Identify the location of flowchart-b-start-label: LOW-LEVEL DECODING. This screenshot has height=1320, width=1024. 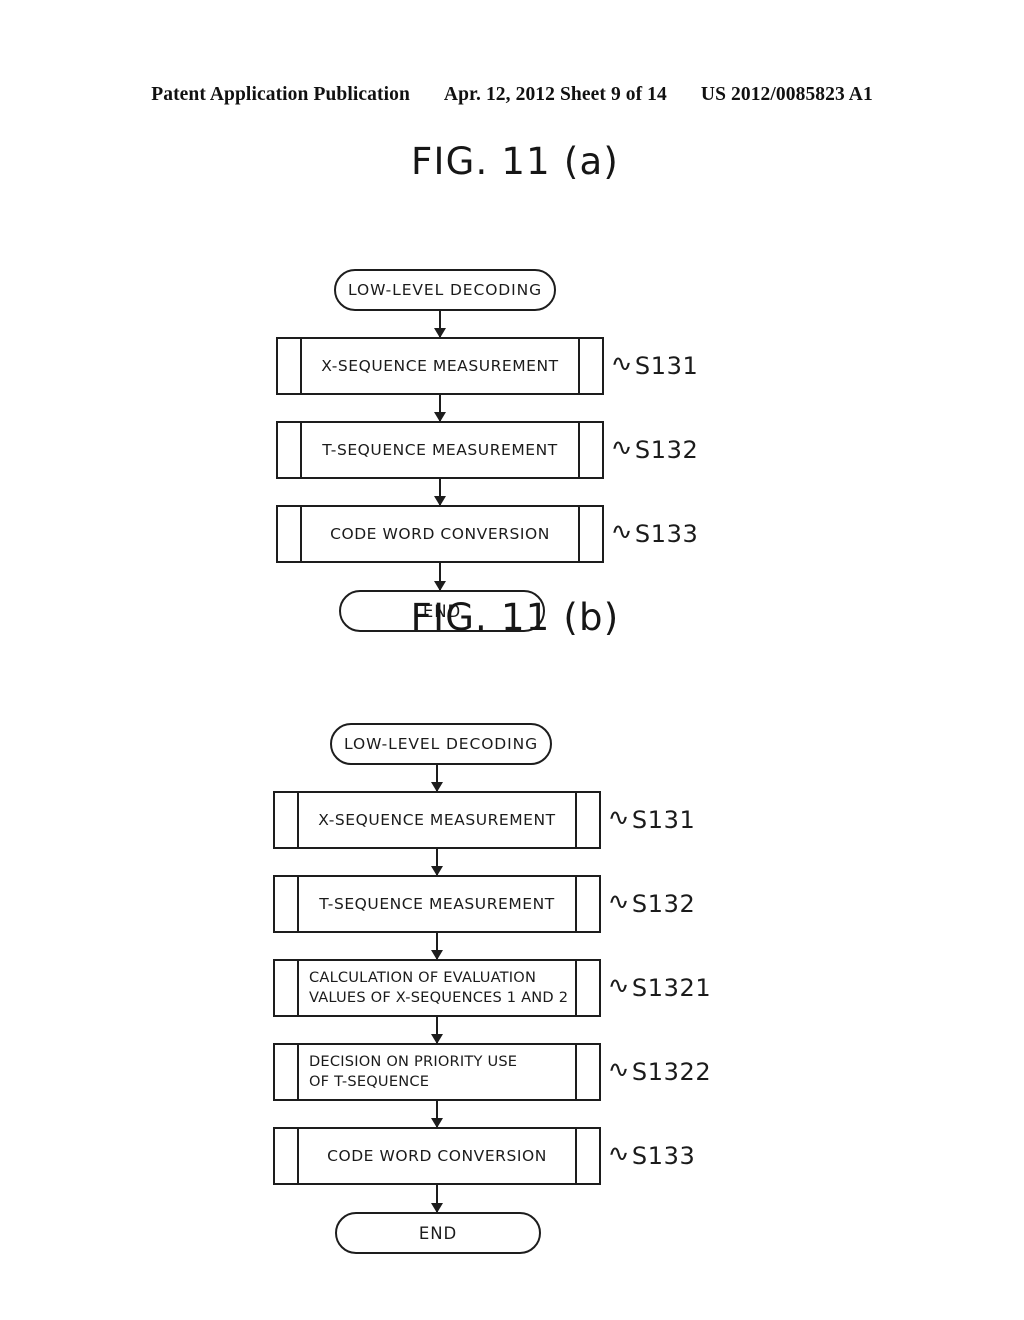
(441, 744).